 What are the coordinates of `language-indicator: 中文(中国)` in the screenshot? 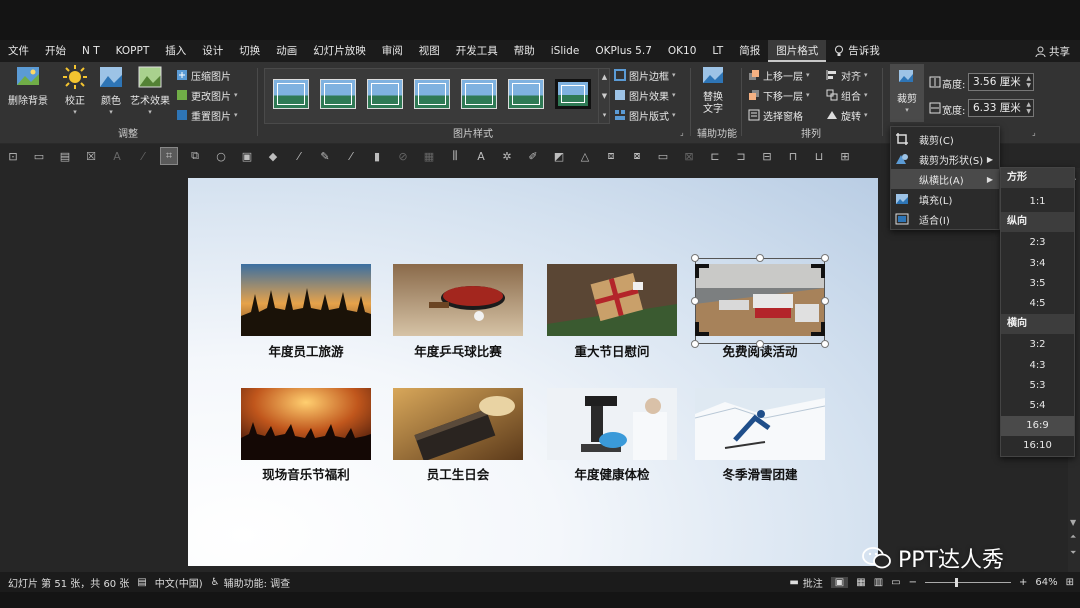 It's located at (179, 582).